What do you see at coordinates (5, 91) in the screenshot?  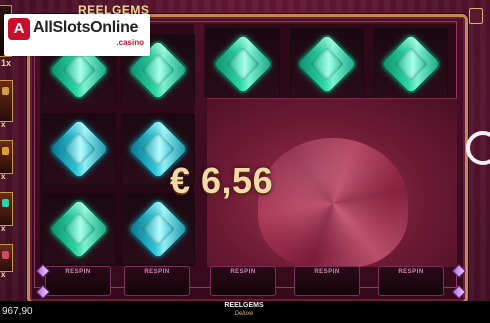 I see `gold-gem-icon` at bounding box center [5, 91].